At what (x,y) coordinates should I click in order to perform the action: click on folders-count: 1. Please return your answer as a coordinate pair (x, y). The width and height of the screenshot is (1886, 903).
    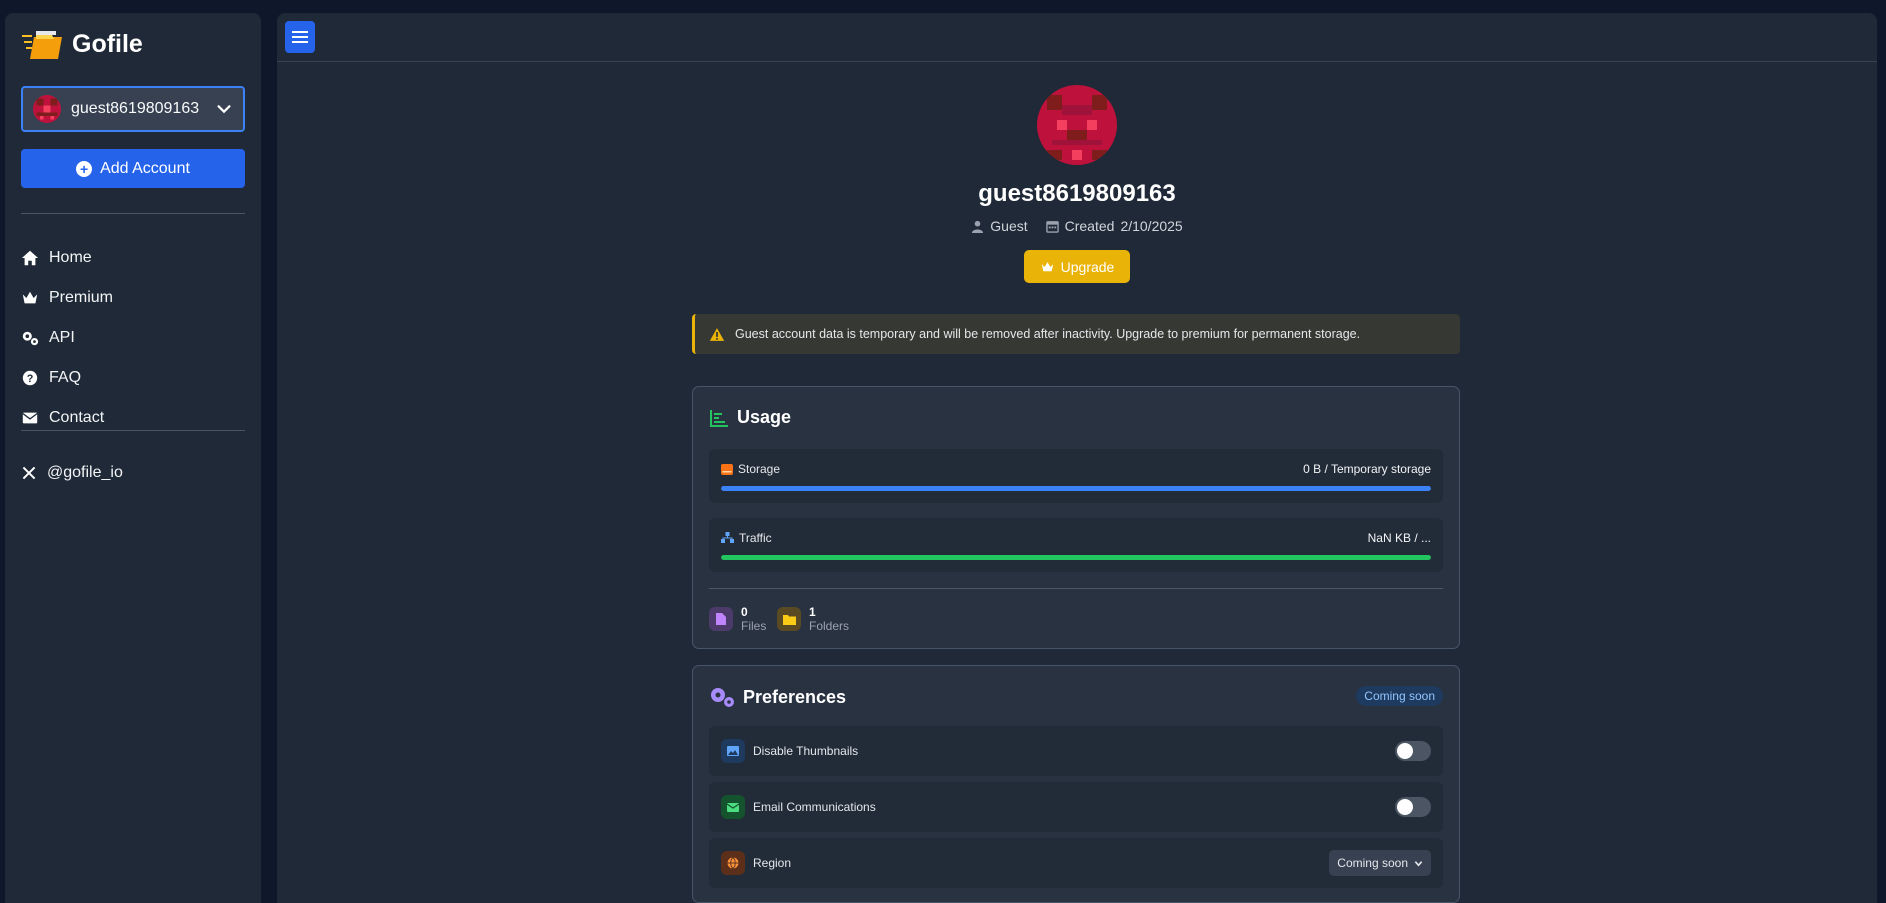
    Looking at the image, I should click on (812, 612).